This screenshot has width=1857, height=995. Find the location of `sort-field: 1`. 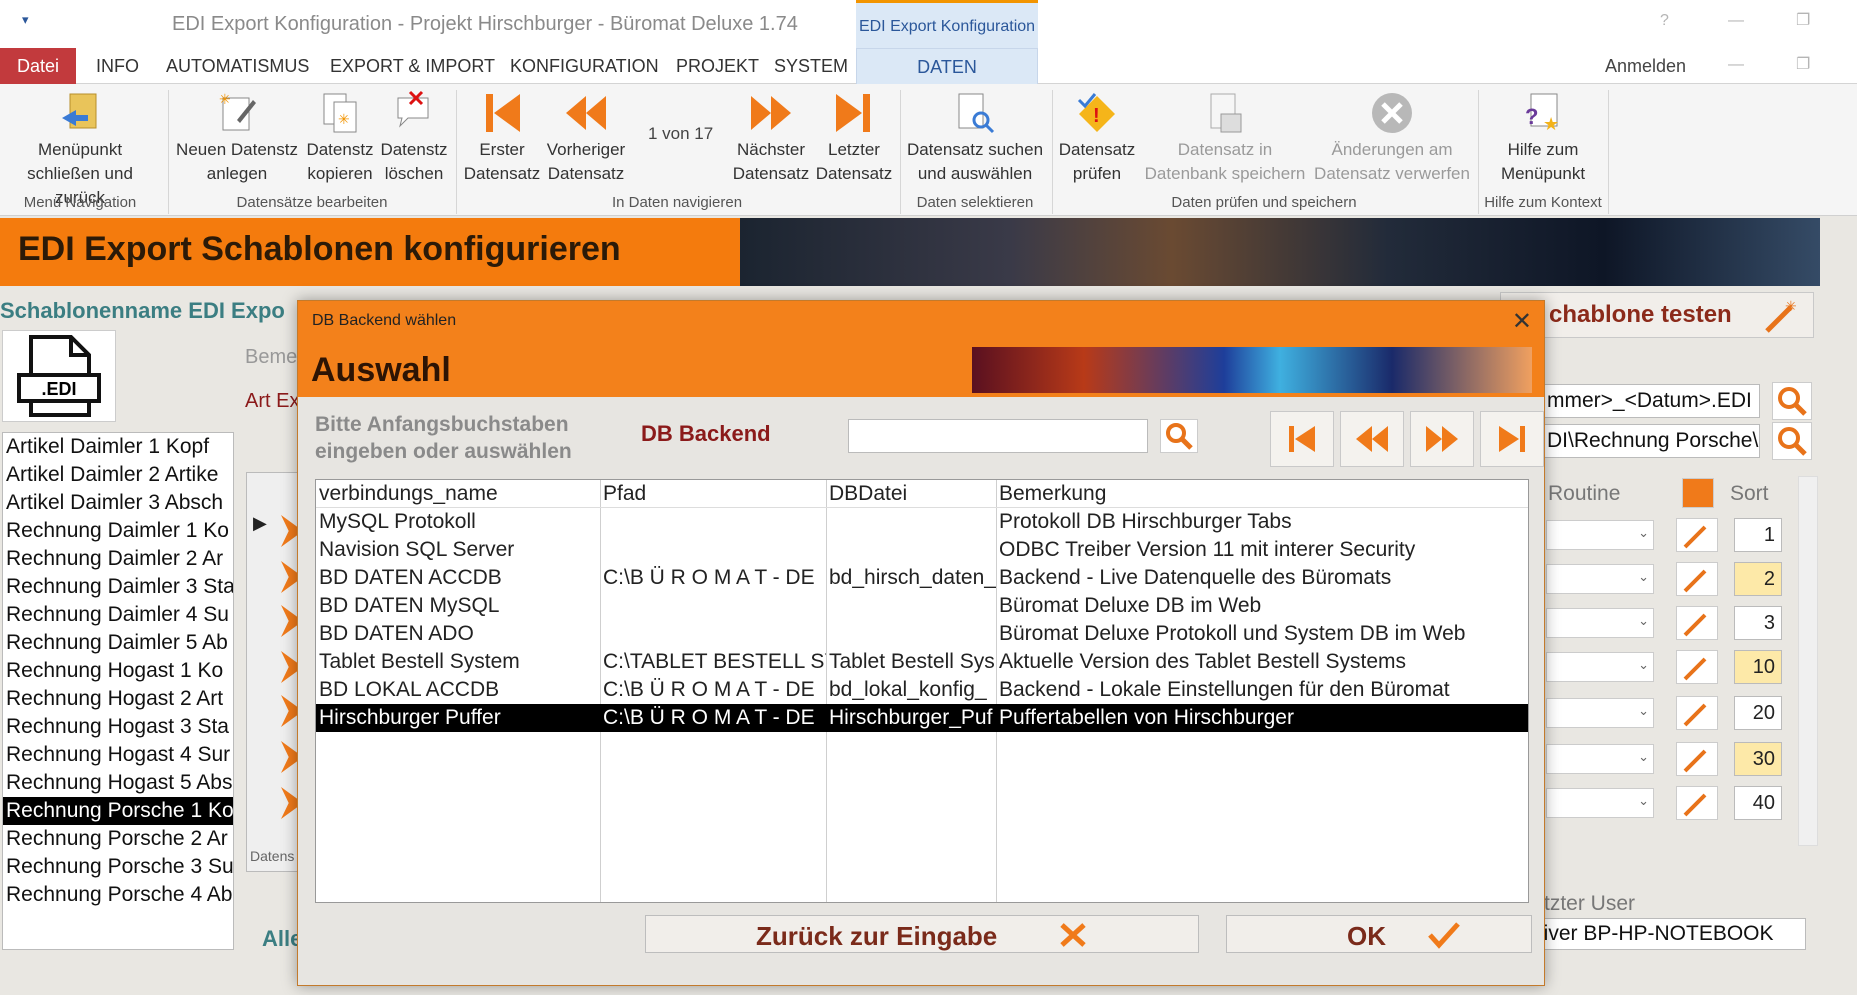

sort-field: 1 is located at coordinates (1758, 535).